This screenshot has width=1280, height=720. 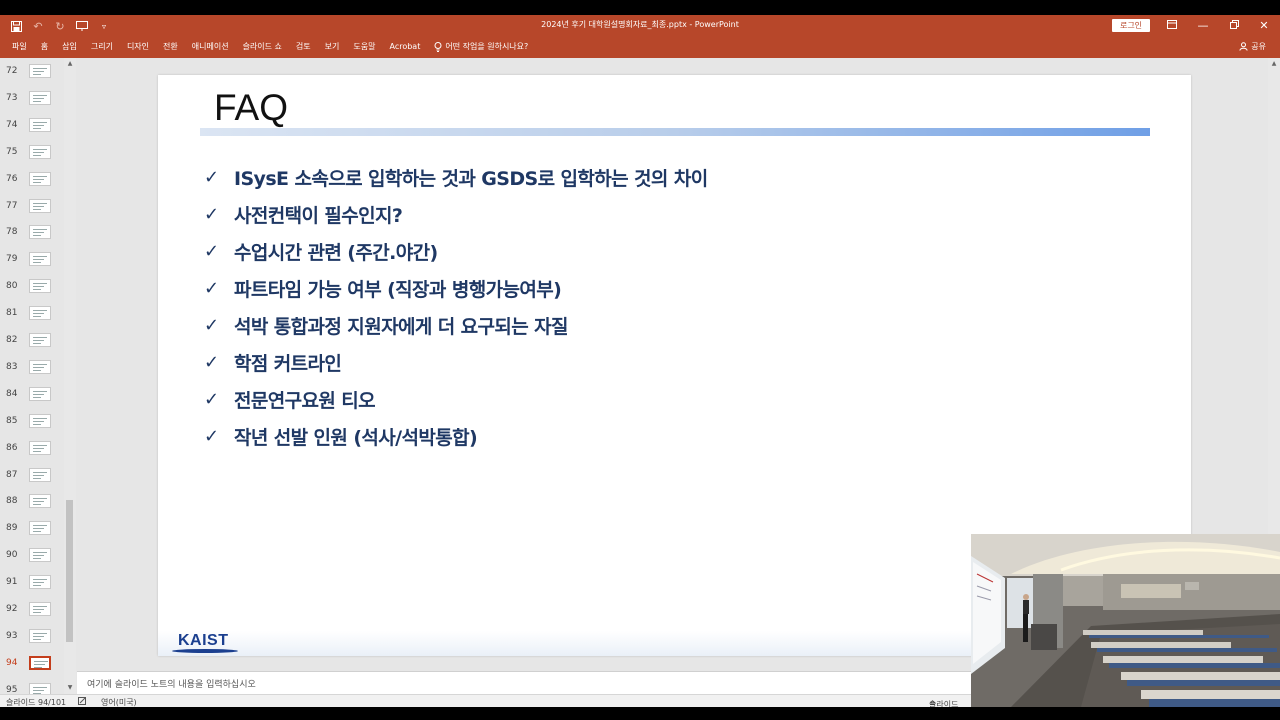 I want to click on restore-icon, so click(x=1234, y=26).